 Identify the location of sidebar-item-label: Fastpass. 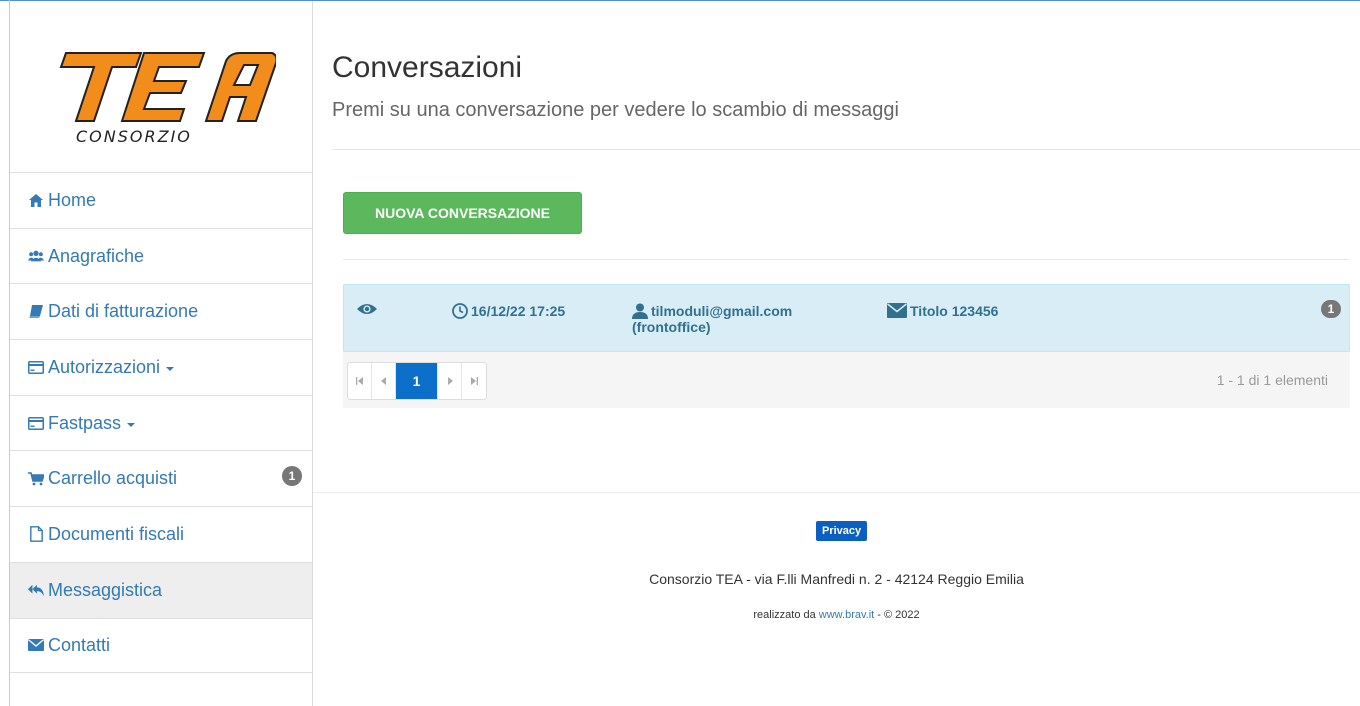
(85, 422).